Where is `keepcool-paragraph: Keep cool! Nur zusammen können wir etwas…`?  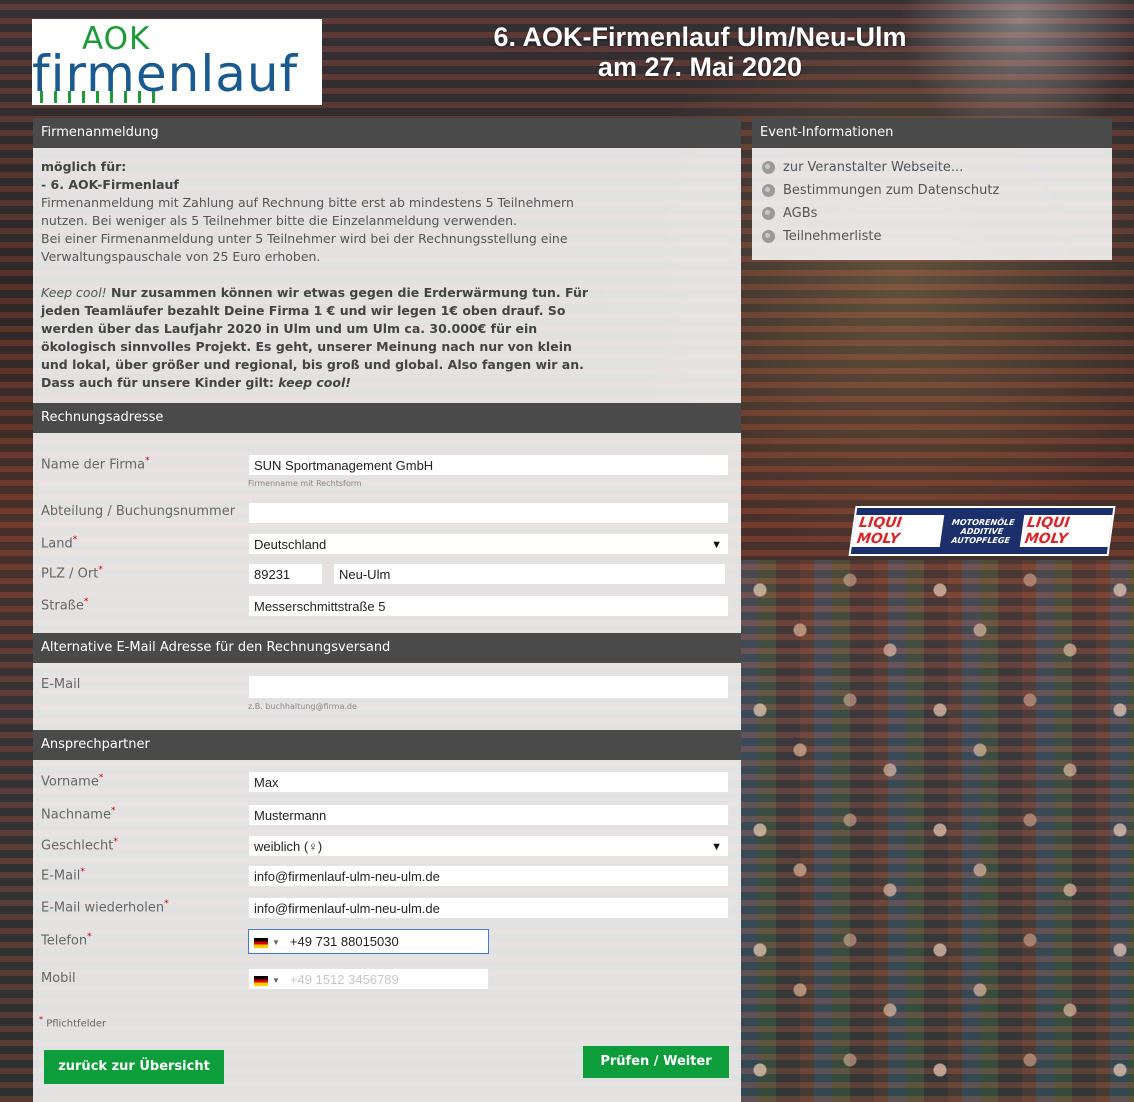 keepcool-paragraph: Keep cool! Nur zusammen können wir etwas… is located at coordinates (318, 338).